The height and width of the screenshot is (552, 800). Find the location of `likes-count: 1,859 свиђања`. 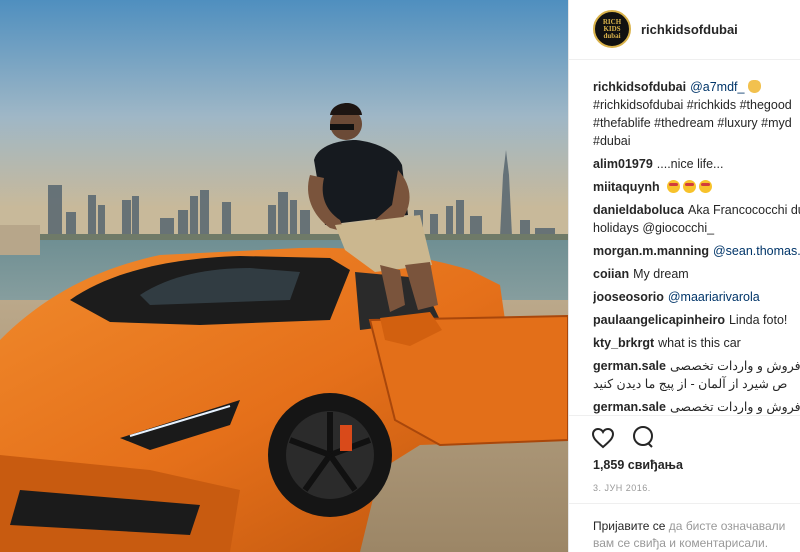

likes-count: 1,859 свиђања is located at coordinates (638, 465).